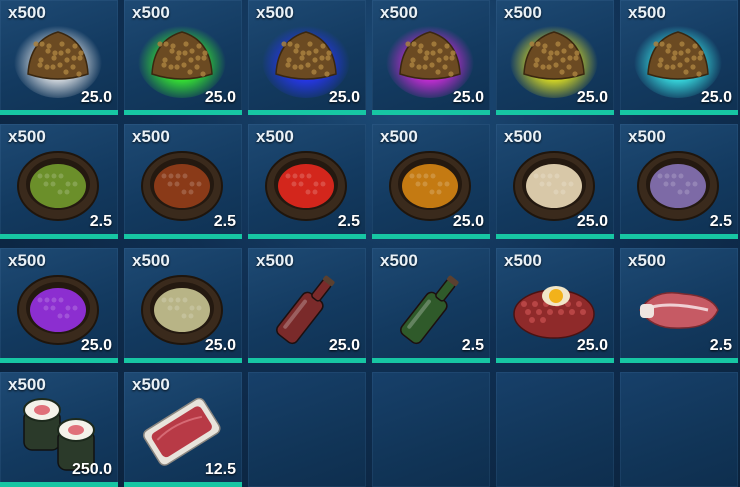  I want to click on slot-bowl-red: x500 2.5, so click(307, 181).